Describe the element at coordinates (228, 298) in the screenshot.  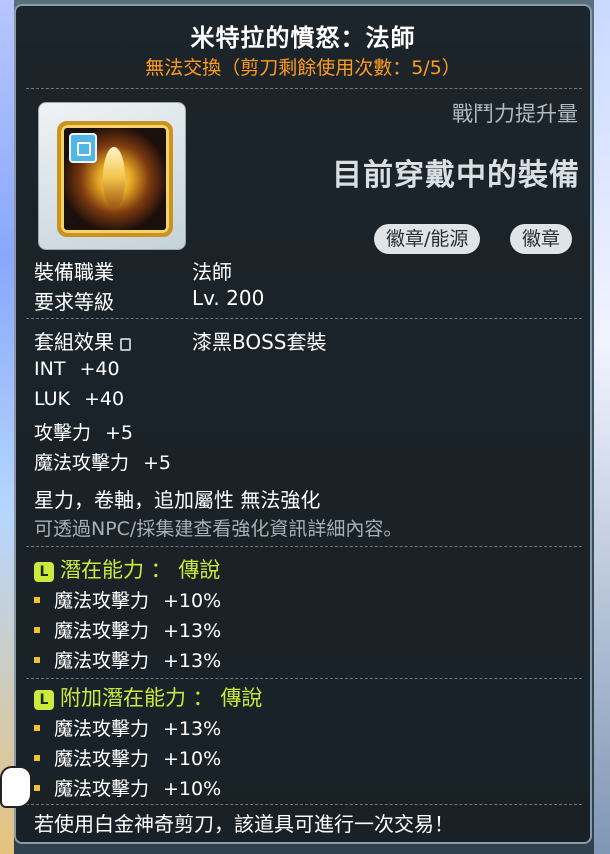
I see `requirement-level-value: Lv. 200` at that location.